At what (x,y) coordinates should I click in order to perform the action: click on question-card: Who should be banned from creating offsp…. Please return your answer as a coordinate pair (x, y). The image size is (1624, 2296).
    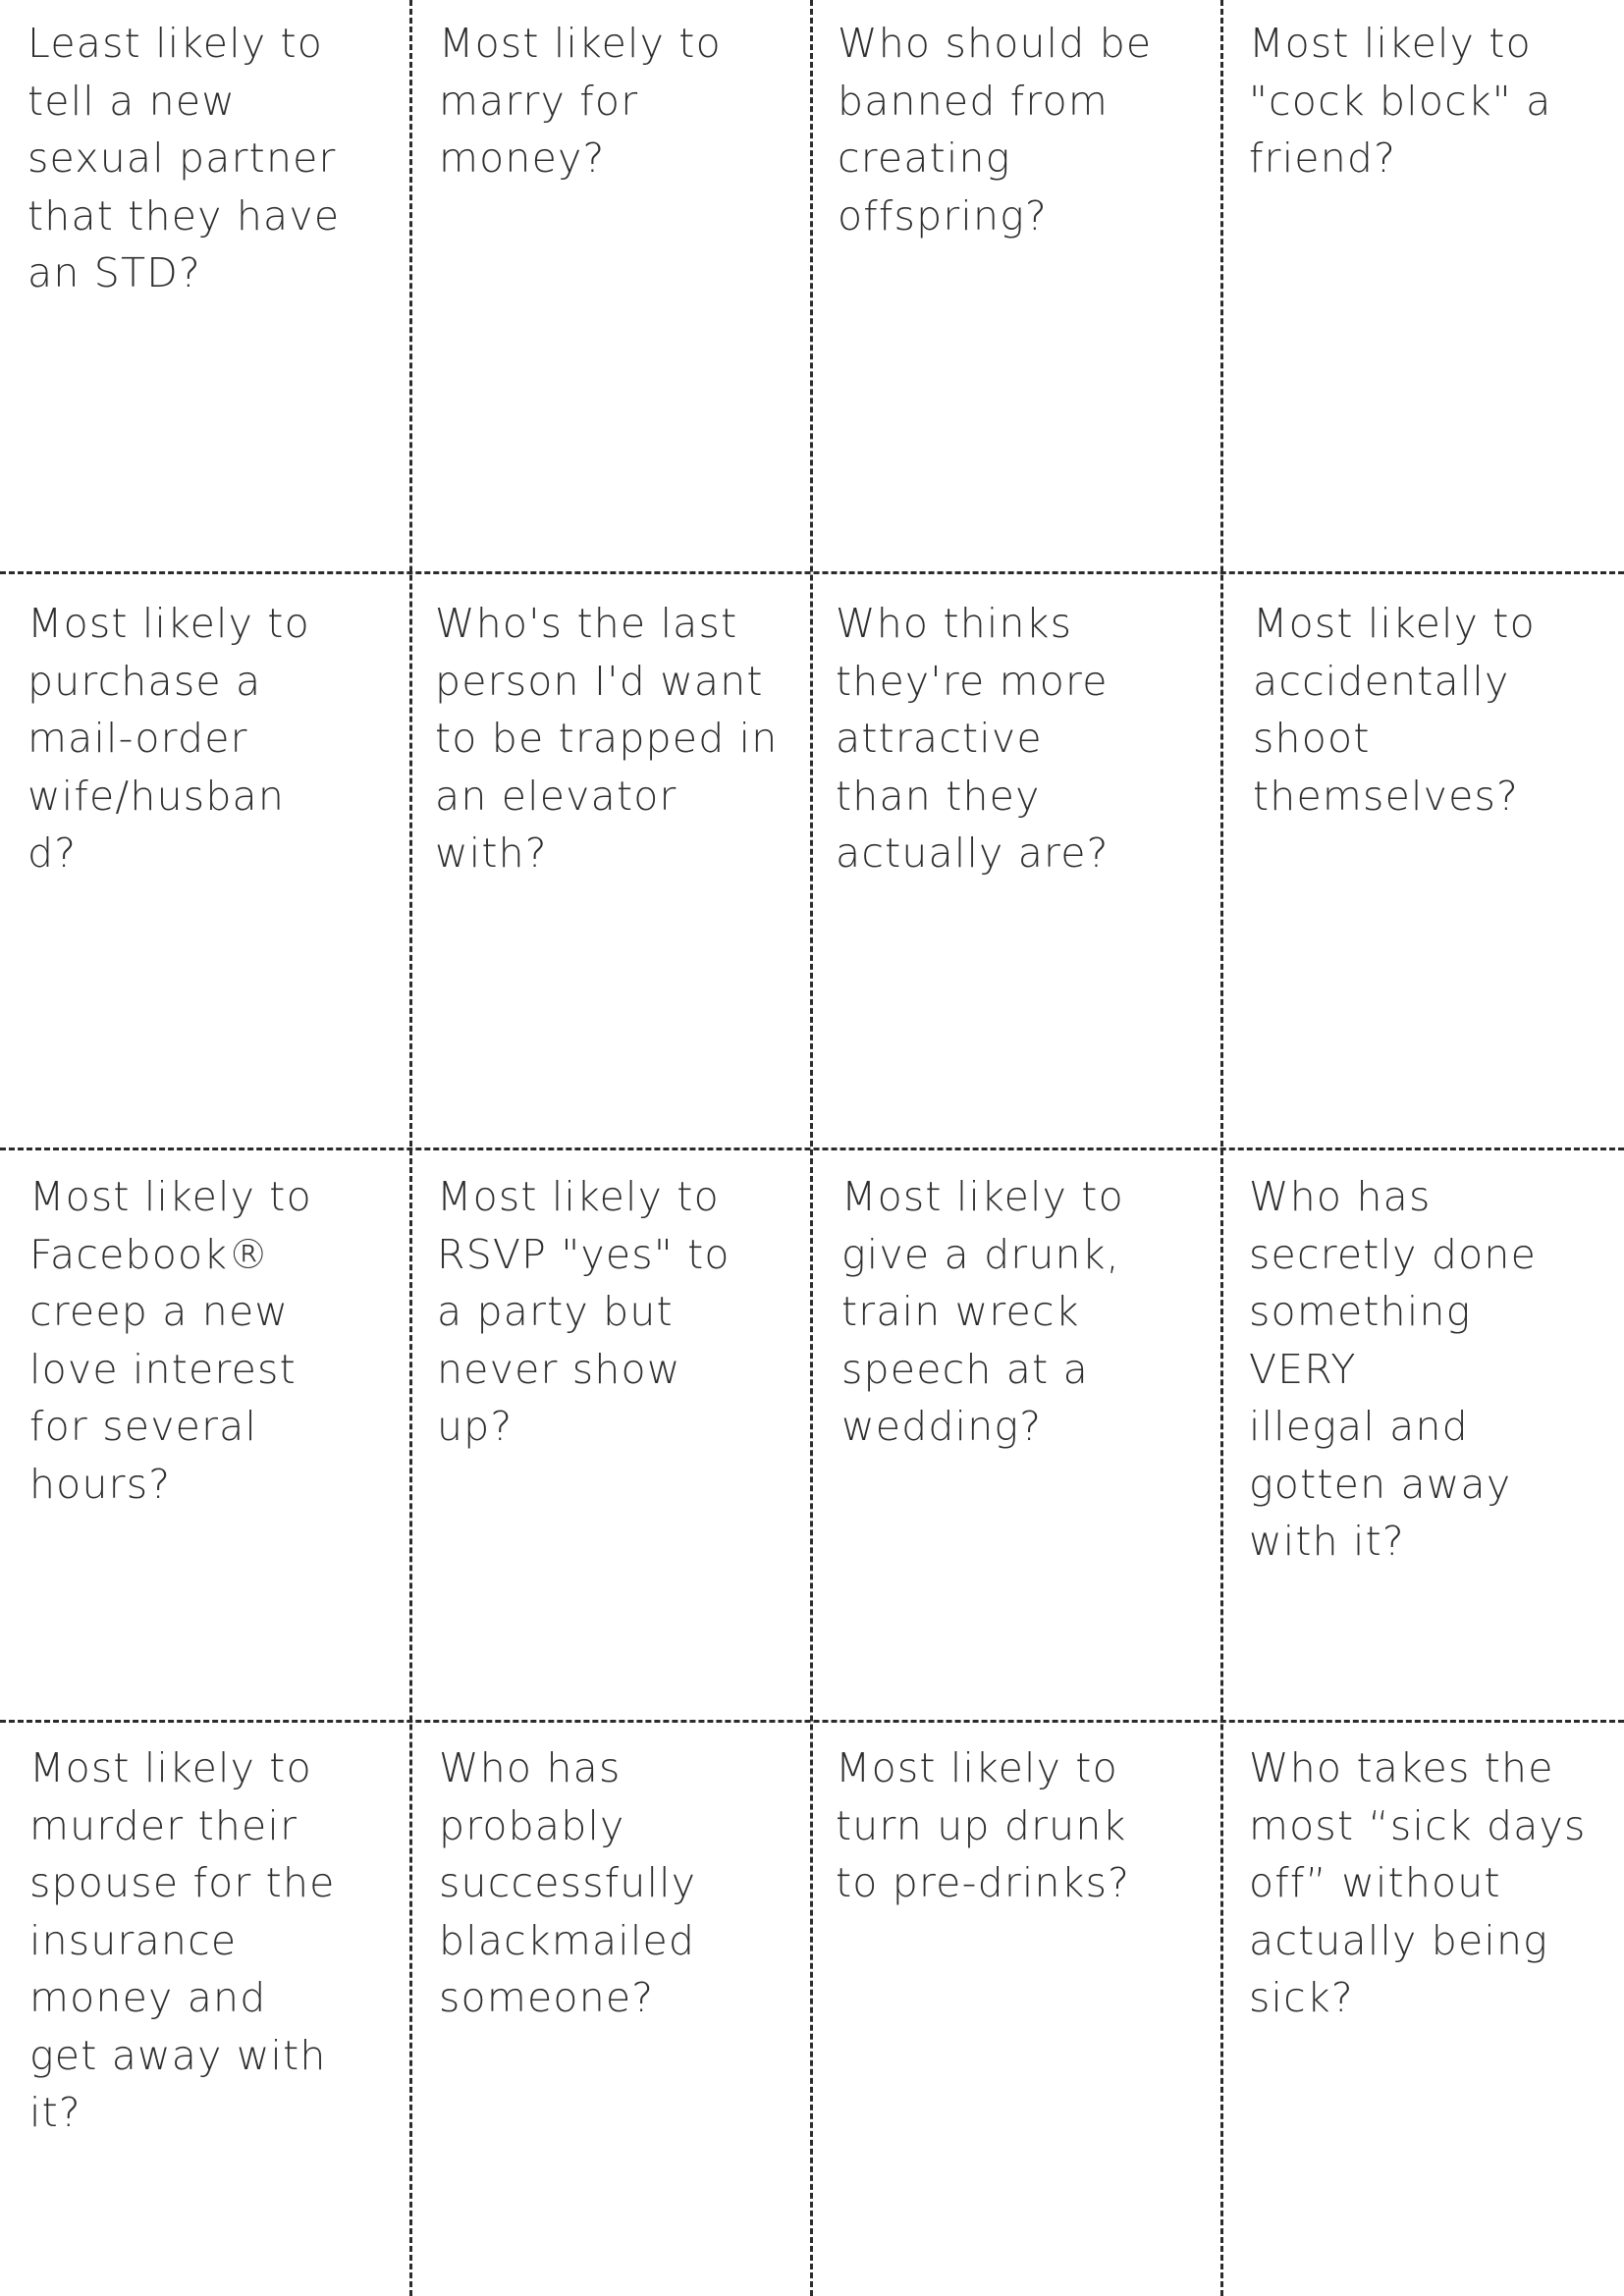
    Looking at the image, I should click on (995, 129).